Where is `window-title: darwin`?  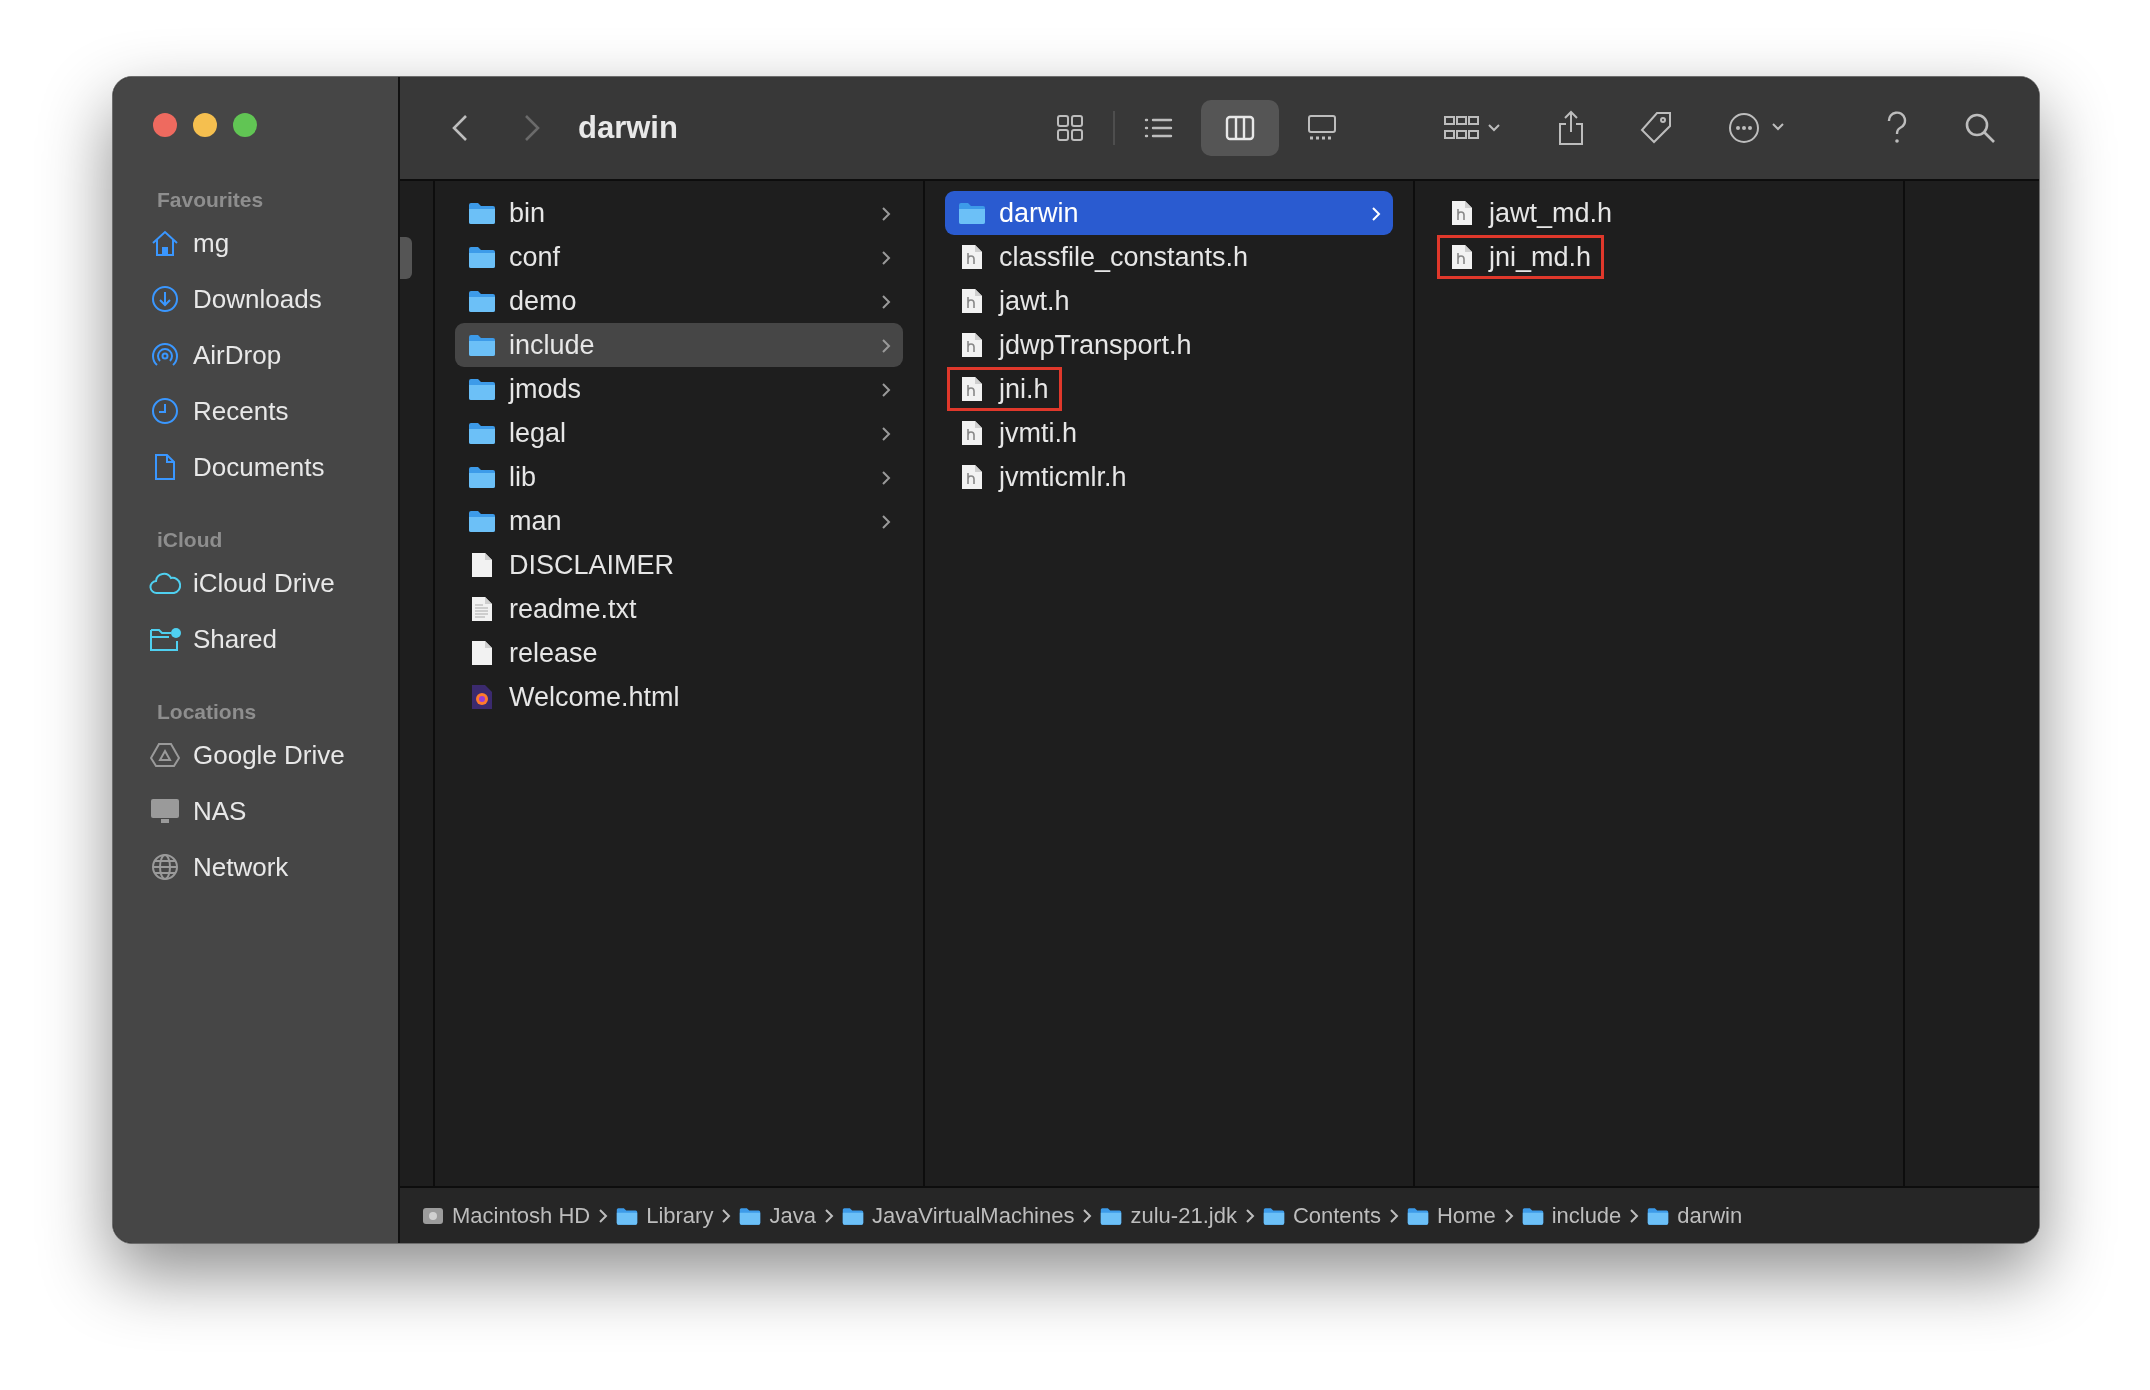
window-title: darwin is located at coordinates (628, 128).